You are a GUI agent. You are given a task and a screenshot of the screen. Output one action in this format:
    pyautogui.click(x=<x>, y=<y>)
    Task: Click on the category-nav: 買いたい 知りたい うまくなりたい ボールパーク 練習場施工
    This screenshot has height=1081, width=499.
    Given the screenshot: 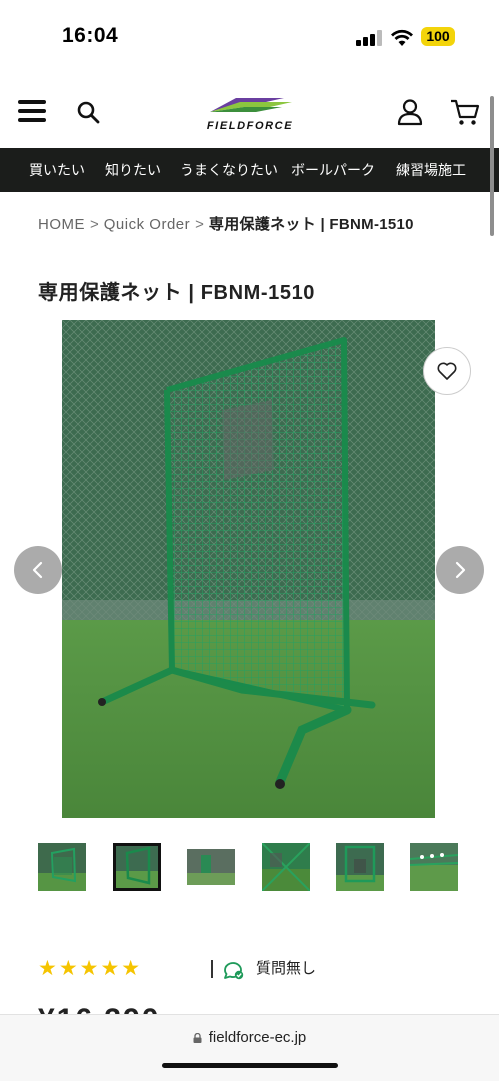 What is the action you would take?
    pyautogui.click(x=249, y=170)
    